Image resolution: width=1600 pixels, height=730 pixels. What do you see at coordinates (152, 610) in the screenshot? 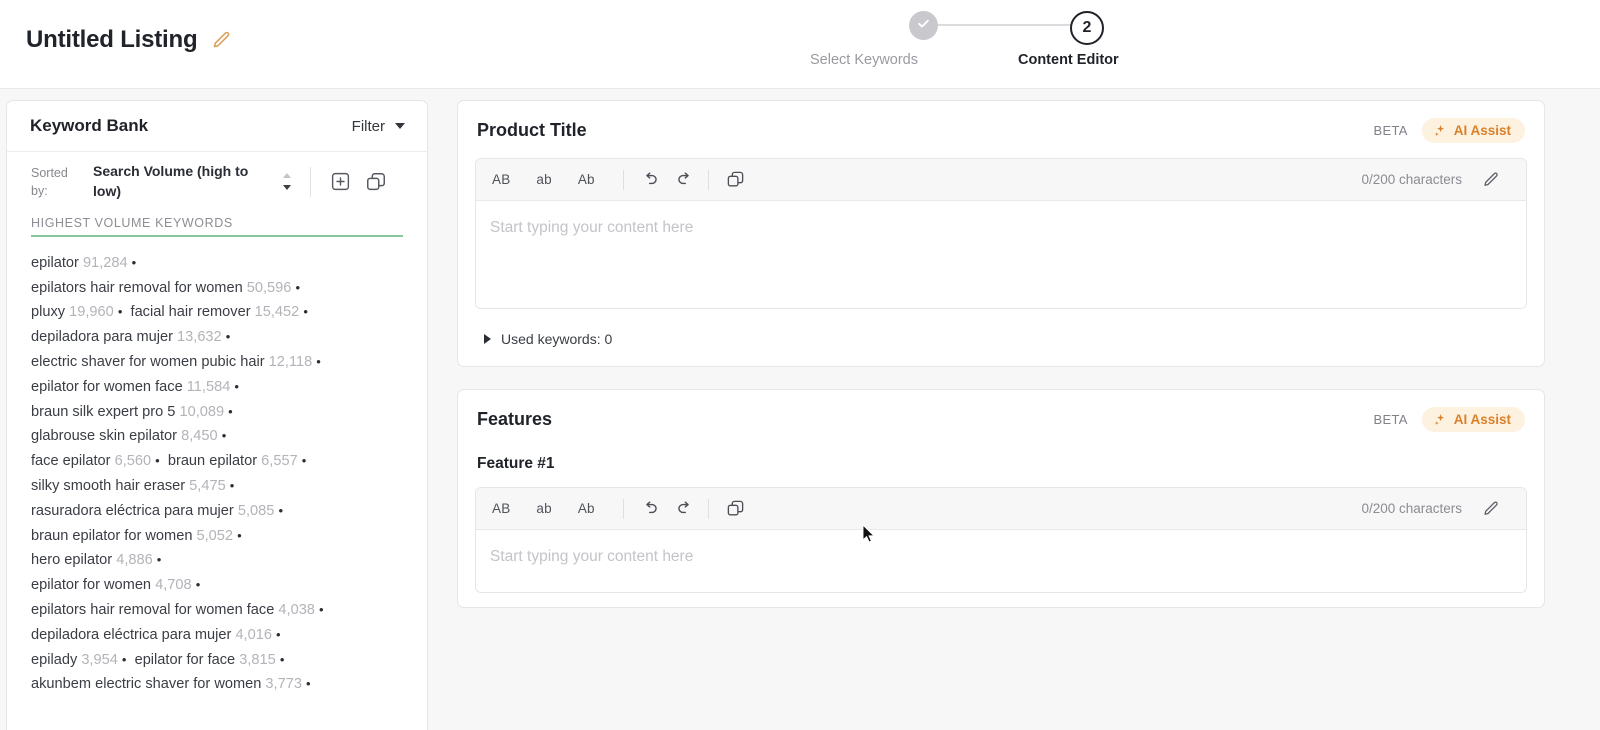
I see `keyword-term: epilators hair removal for women face` at bounding box center [152, 610].